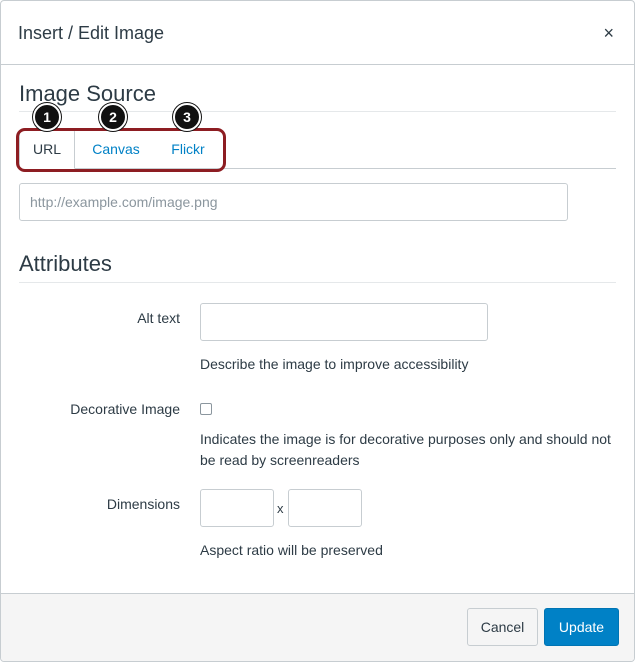 Image resolution: width=635 pixels, height=662 pixels. I want to click on width-input, so click(237, 508).